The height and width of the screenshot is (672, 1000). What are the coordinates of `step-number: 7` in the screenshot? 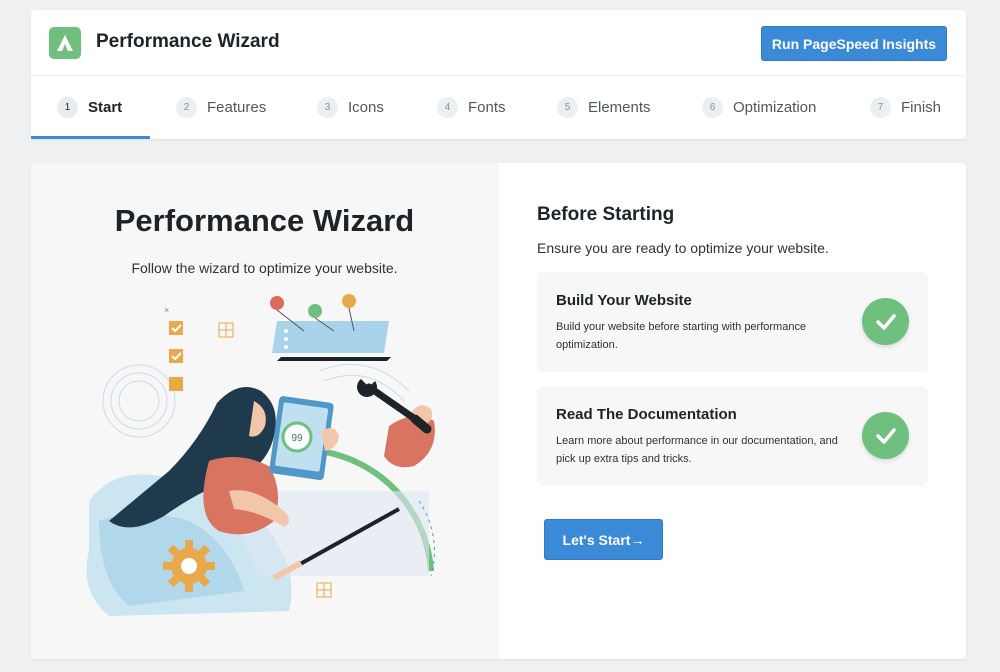 It's located at (880, 107).